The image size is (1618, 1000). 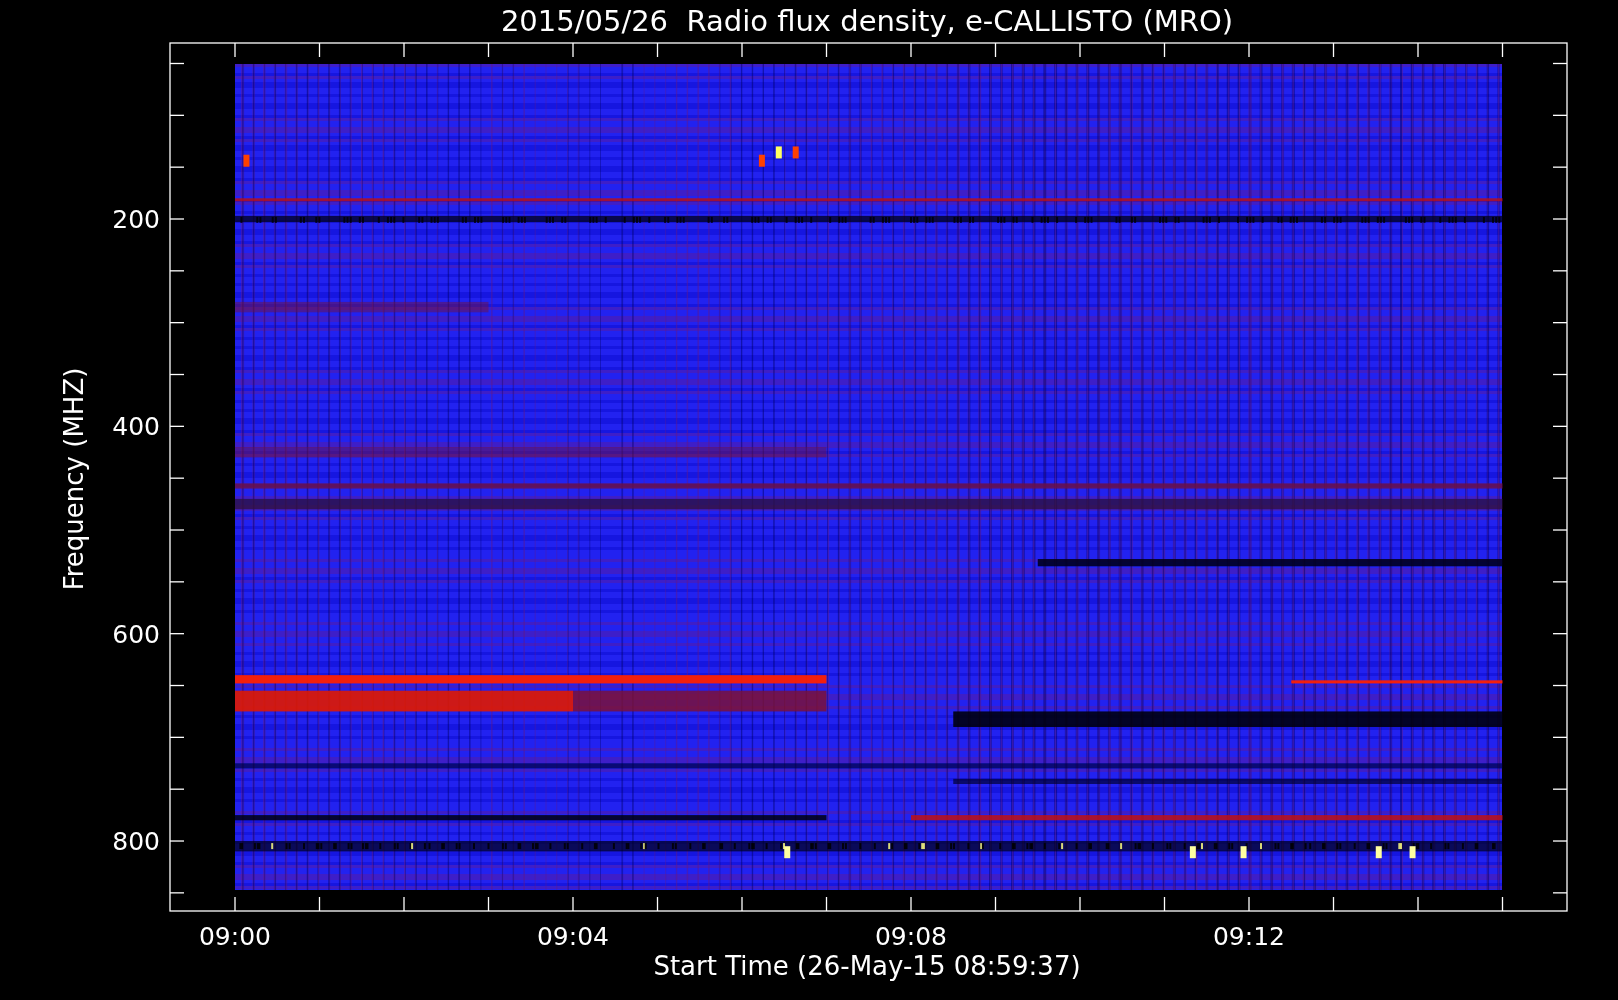 I want to click on tick-label: 09:00, so click(x=235, y=936).